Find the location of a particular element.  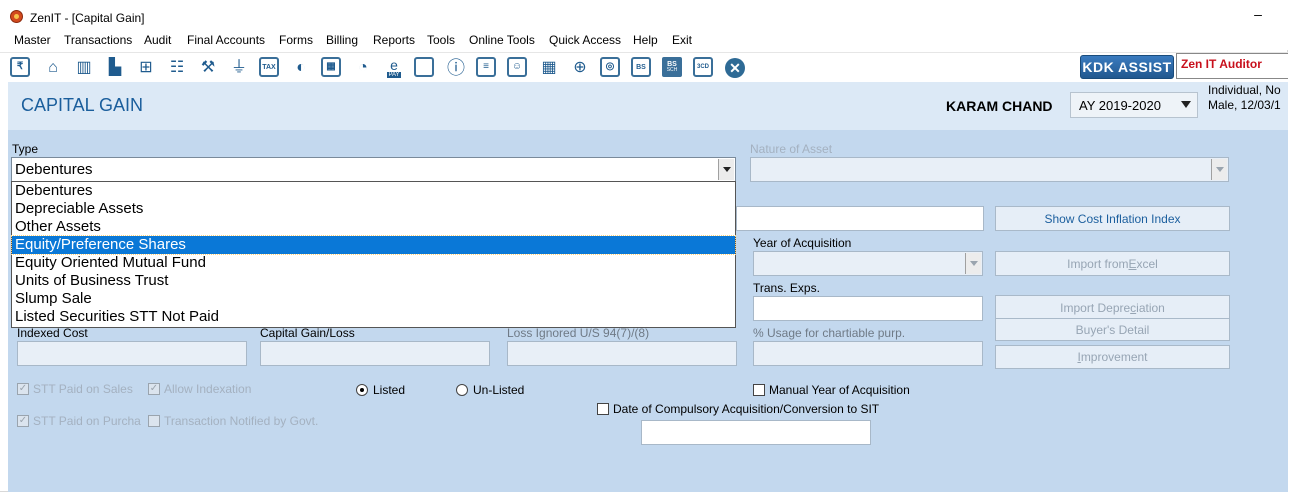

pie-icon: ◔ is located at coordinates (363, 68).